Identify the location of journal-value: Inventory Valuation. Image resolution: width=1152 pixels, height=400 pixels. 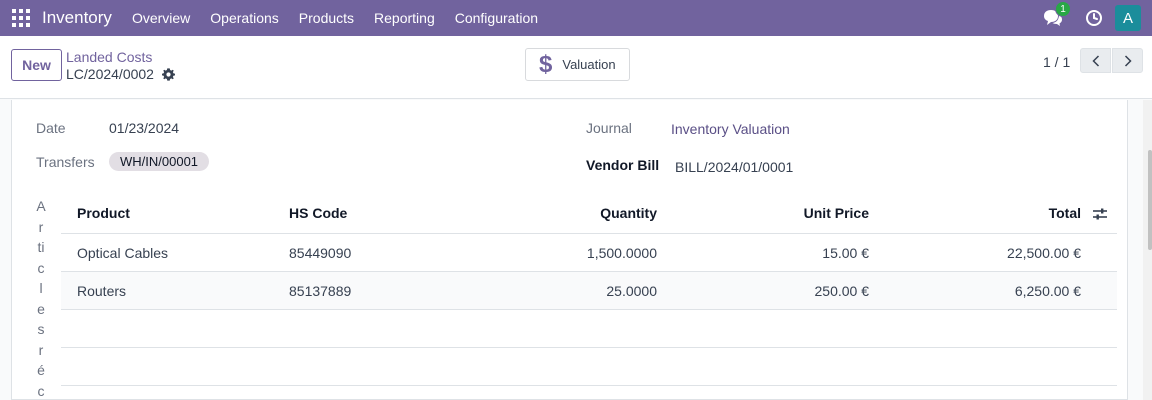
(730, 129).